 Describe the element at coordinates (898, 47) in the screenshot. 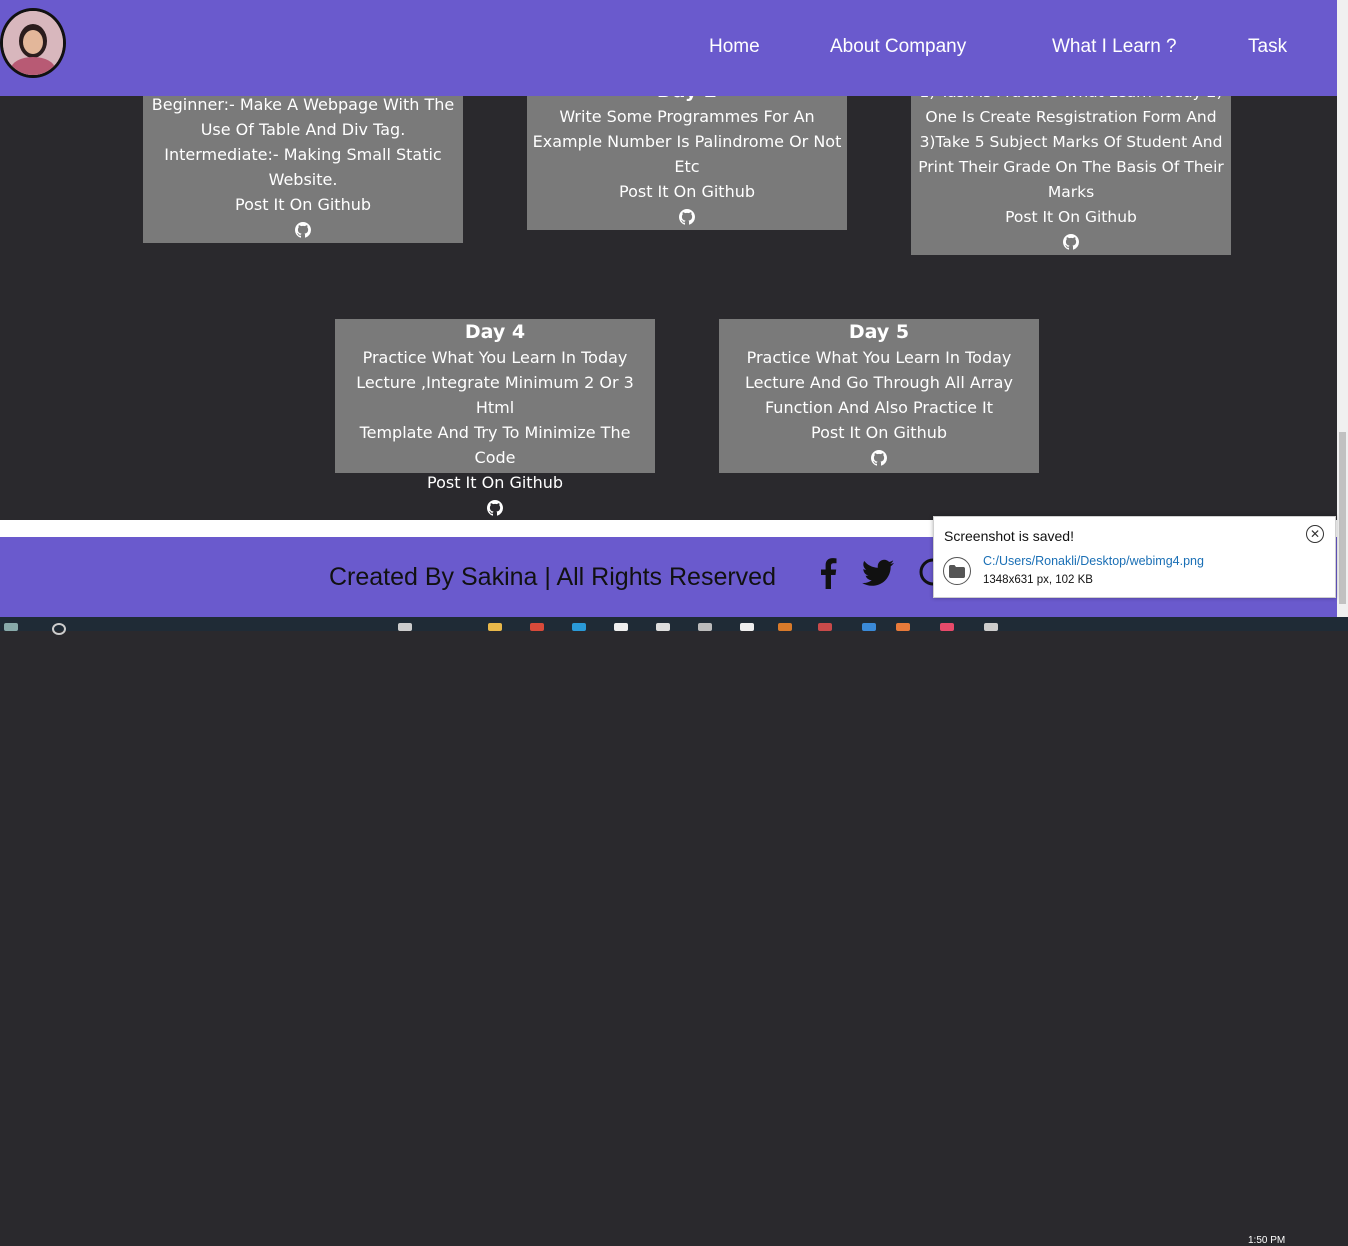

I see `nav-link-about-company: About Company` at that location.